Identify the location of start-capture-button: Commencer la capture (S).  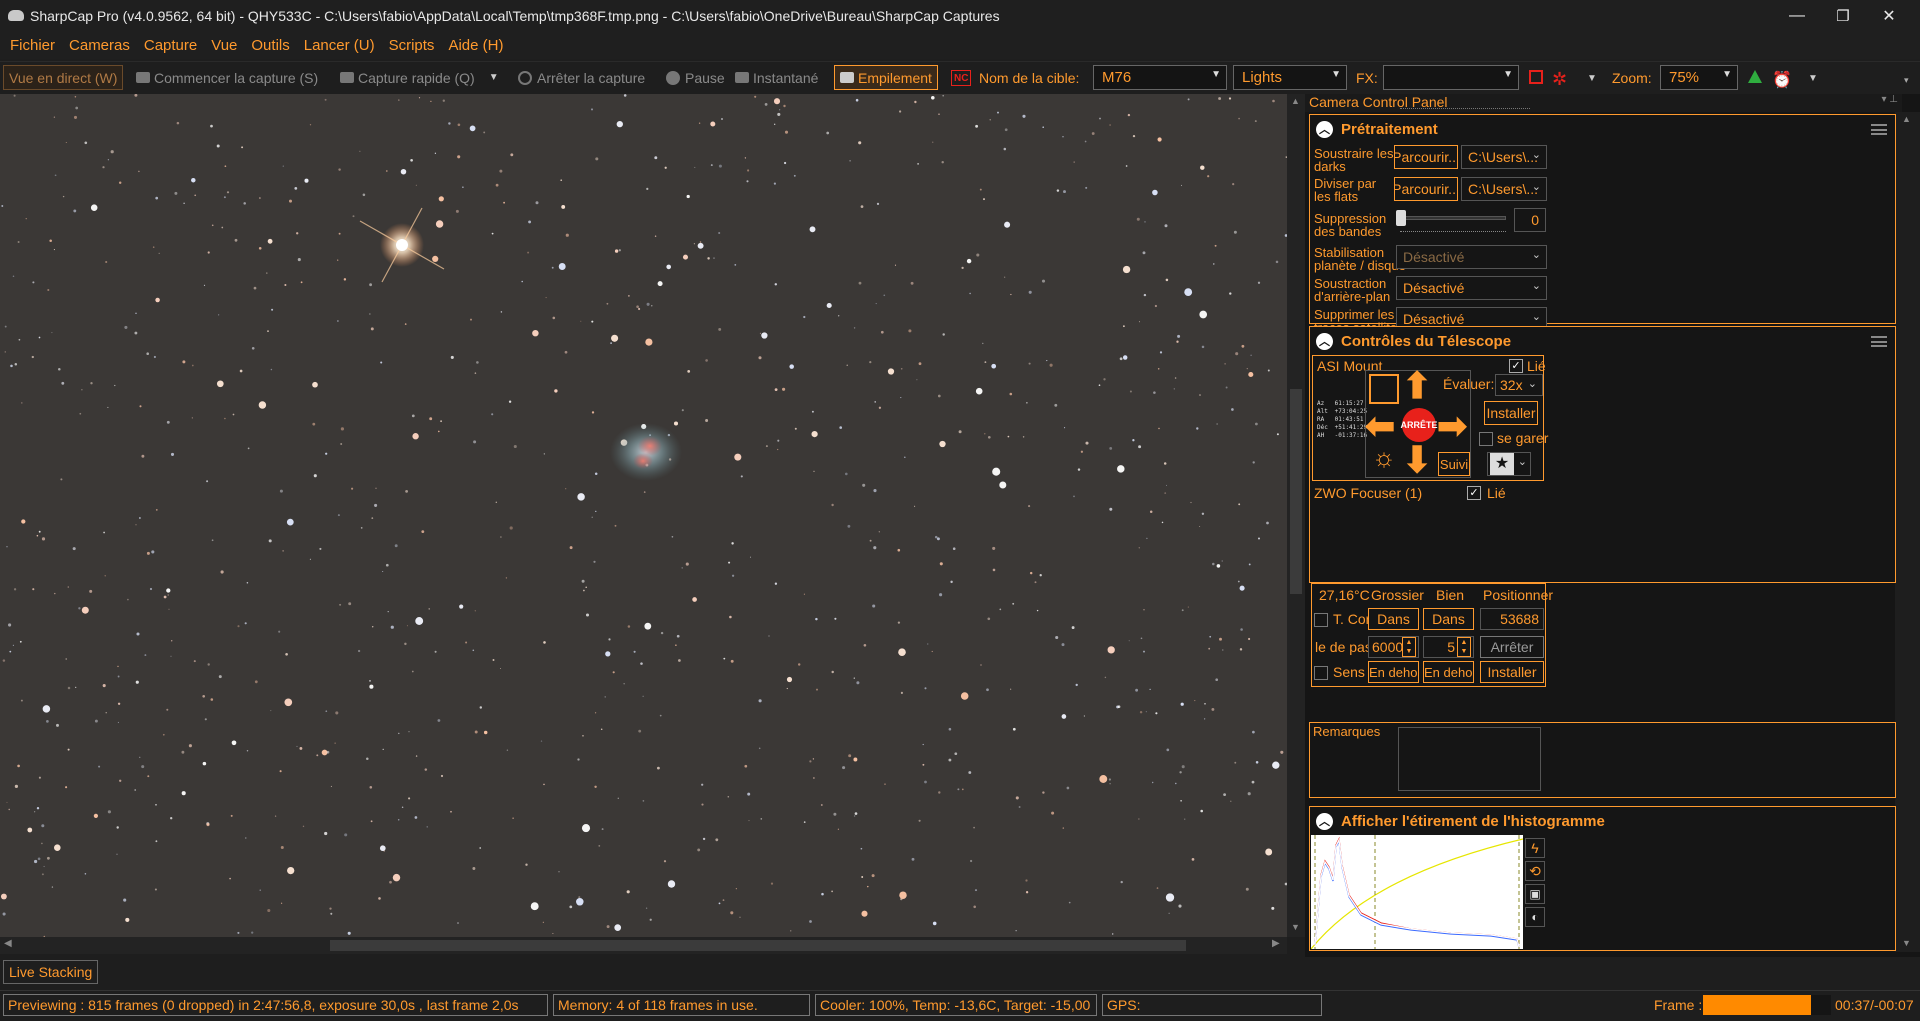
(227, 77).